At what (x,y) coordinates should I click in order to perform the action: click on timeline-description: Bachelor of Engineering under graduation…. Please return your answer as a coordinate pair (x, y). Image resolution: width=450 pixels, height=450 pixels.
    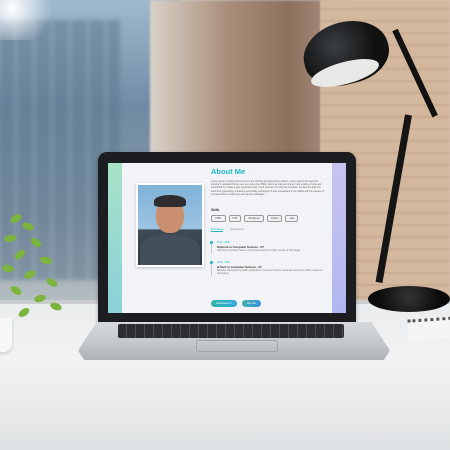
    Looking at the image, I should click on (270, 272).